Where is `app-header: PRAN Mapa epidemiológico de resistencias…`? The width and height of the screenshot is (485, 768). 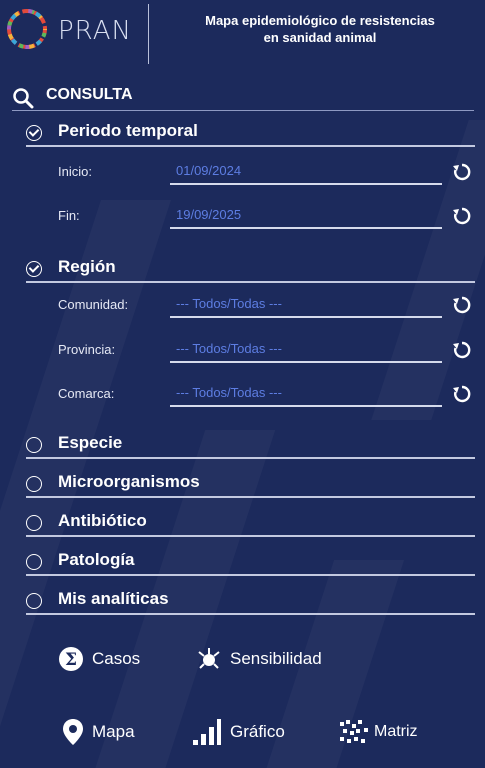 app-header: PRAN Mapa epidemiológico de resistencias… is located at coordinates (242, 33).